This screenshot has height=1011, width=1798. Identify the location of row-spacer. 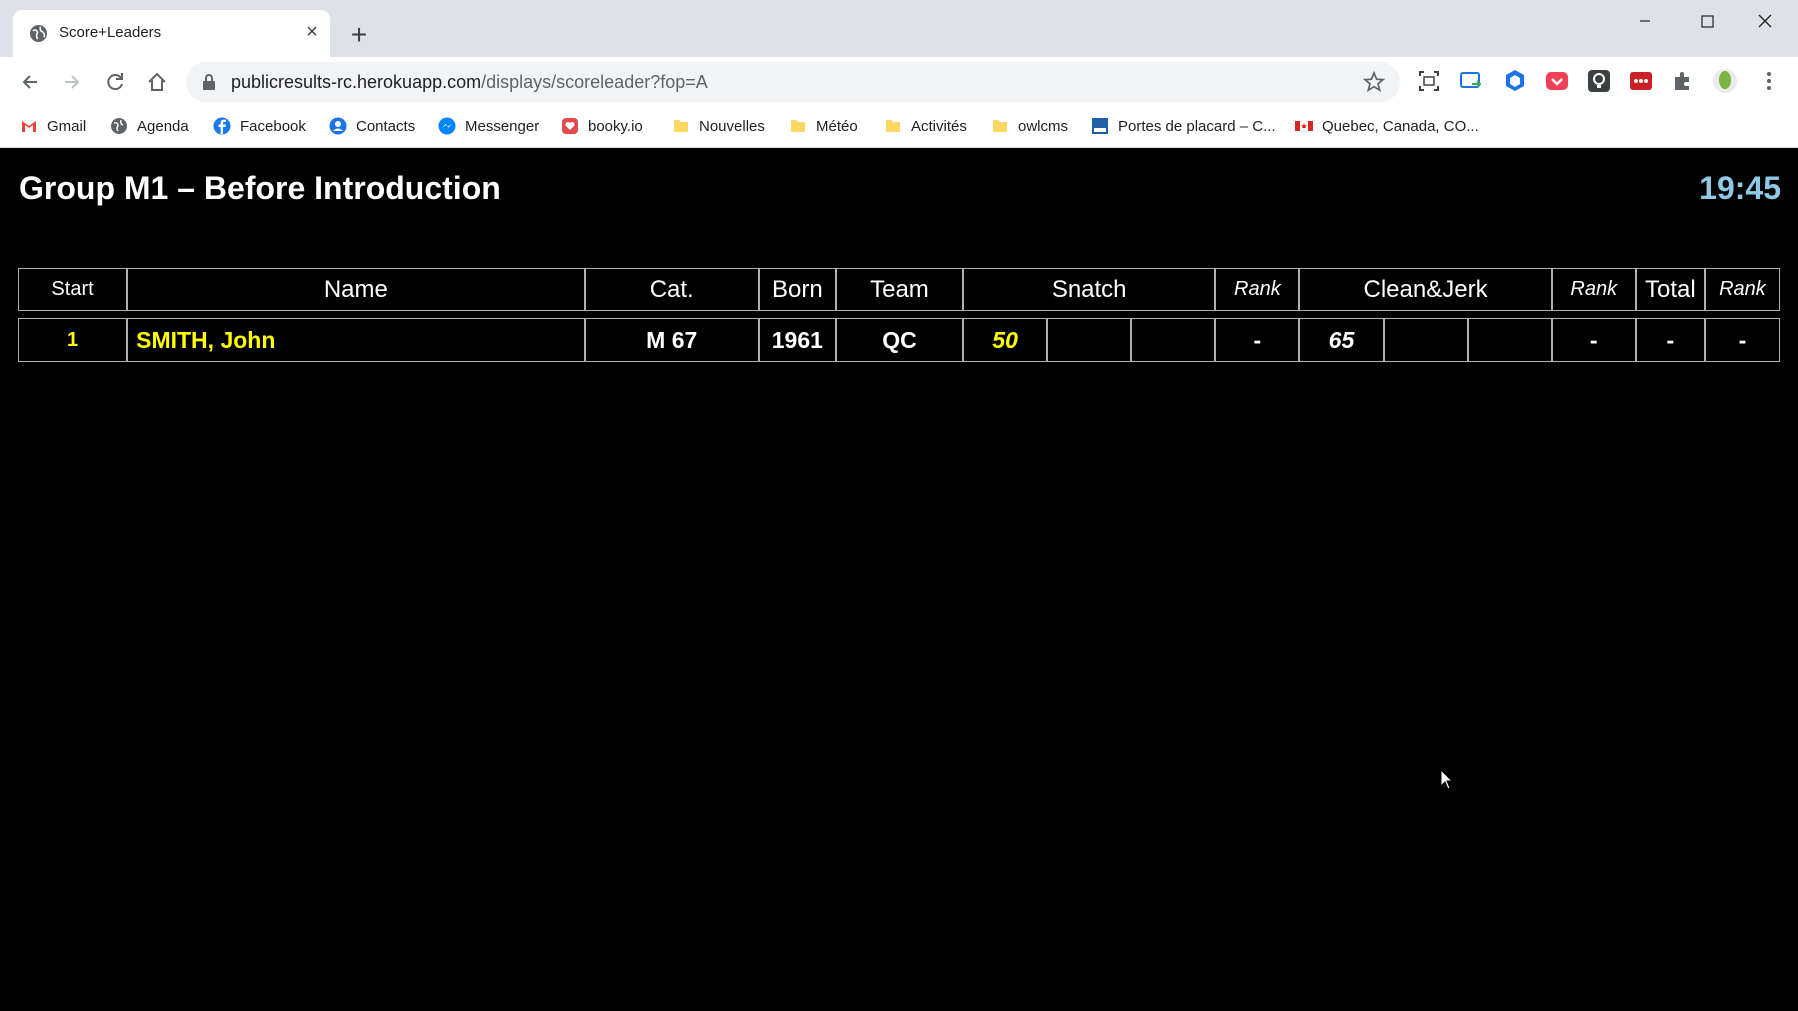
(899, 314).